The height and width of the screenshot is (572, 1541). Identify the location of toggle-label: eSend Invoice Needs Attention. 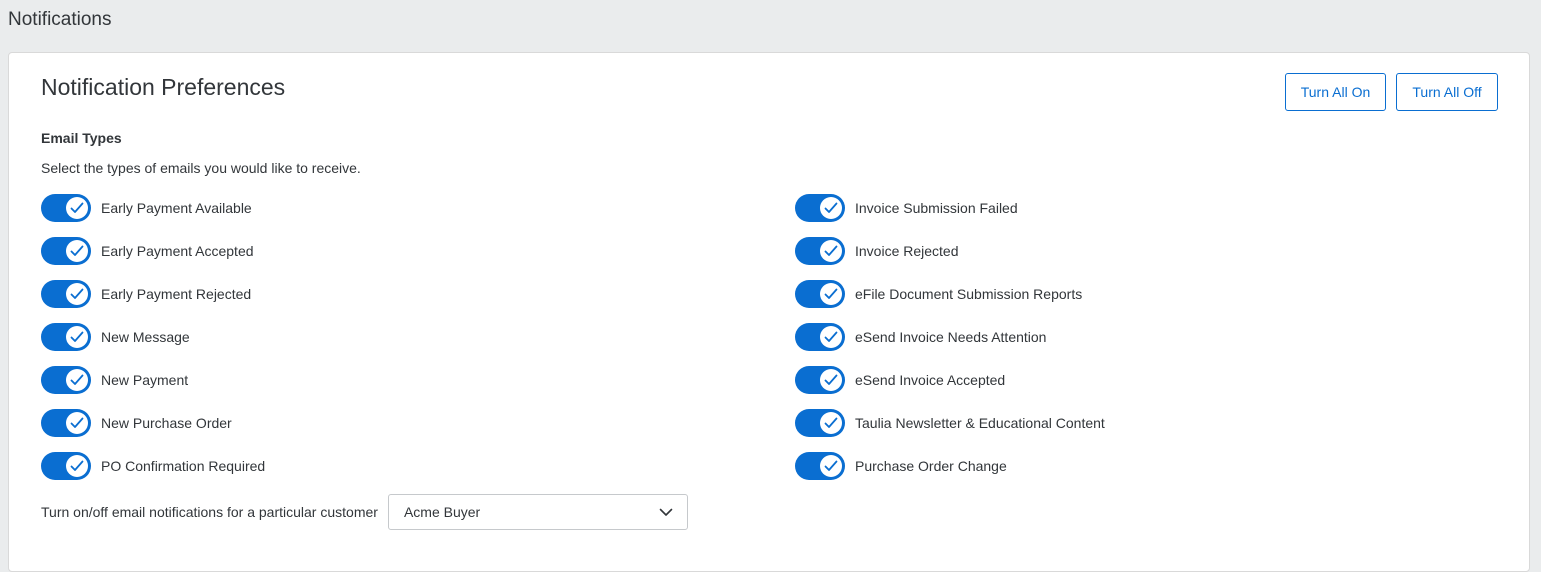
(951, 337).